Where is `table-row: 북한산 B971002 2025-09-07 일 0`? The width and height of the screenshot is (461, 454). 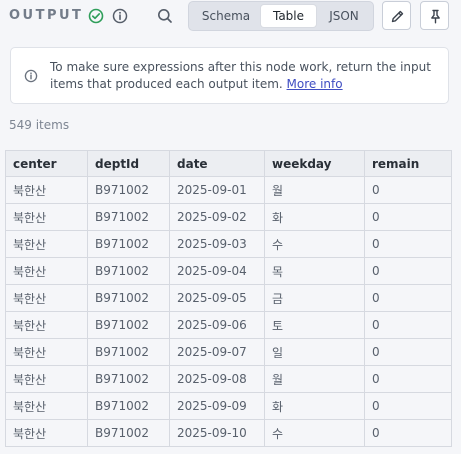
table-row: 북한산 B971002 2025-09-07 일 0 is located at coordinates (228, 352).